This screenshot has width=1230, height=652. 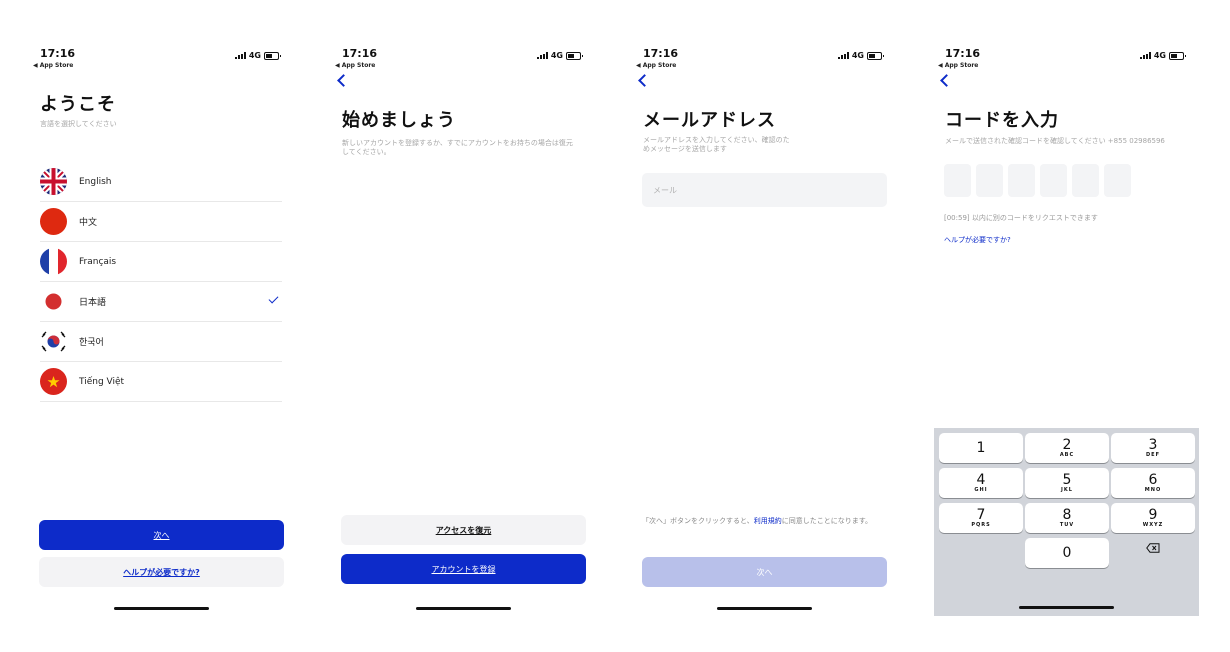 I want to click on language-item-vietnamese: Tiếng Việt, so click(x=161, y=382).